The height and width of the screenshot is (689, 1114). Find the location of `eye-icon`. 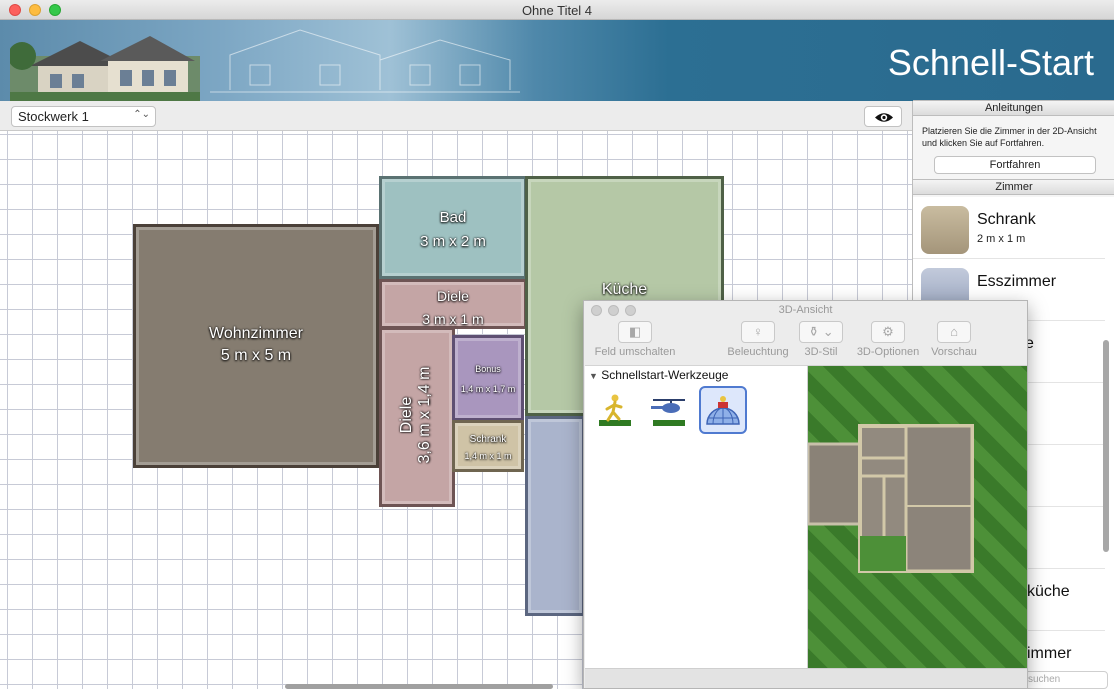

eye-icon is located at coordinates (884, 117).